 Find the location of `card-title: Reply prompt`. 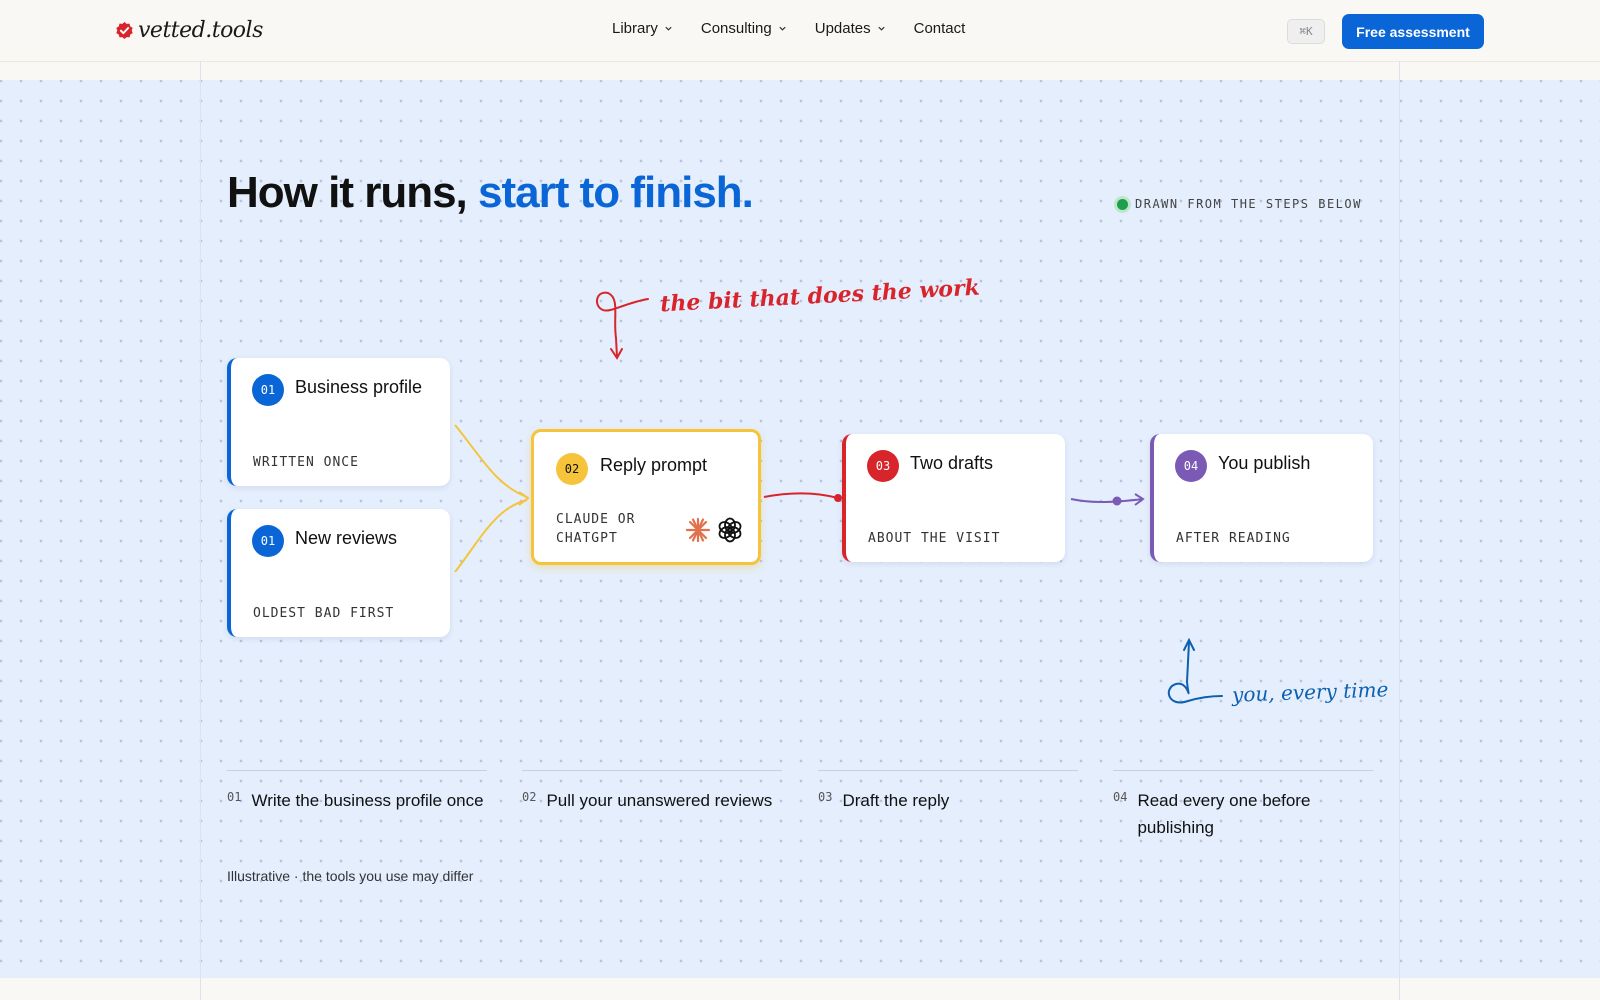

card-title: Reply prompt is located at coordinates (654, 465).